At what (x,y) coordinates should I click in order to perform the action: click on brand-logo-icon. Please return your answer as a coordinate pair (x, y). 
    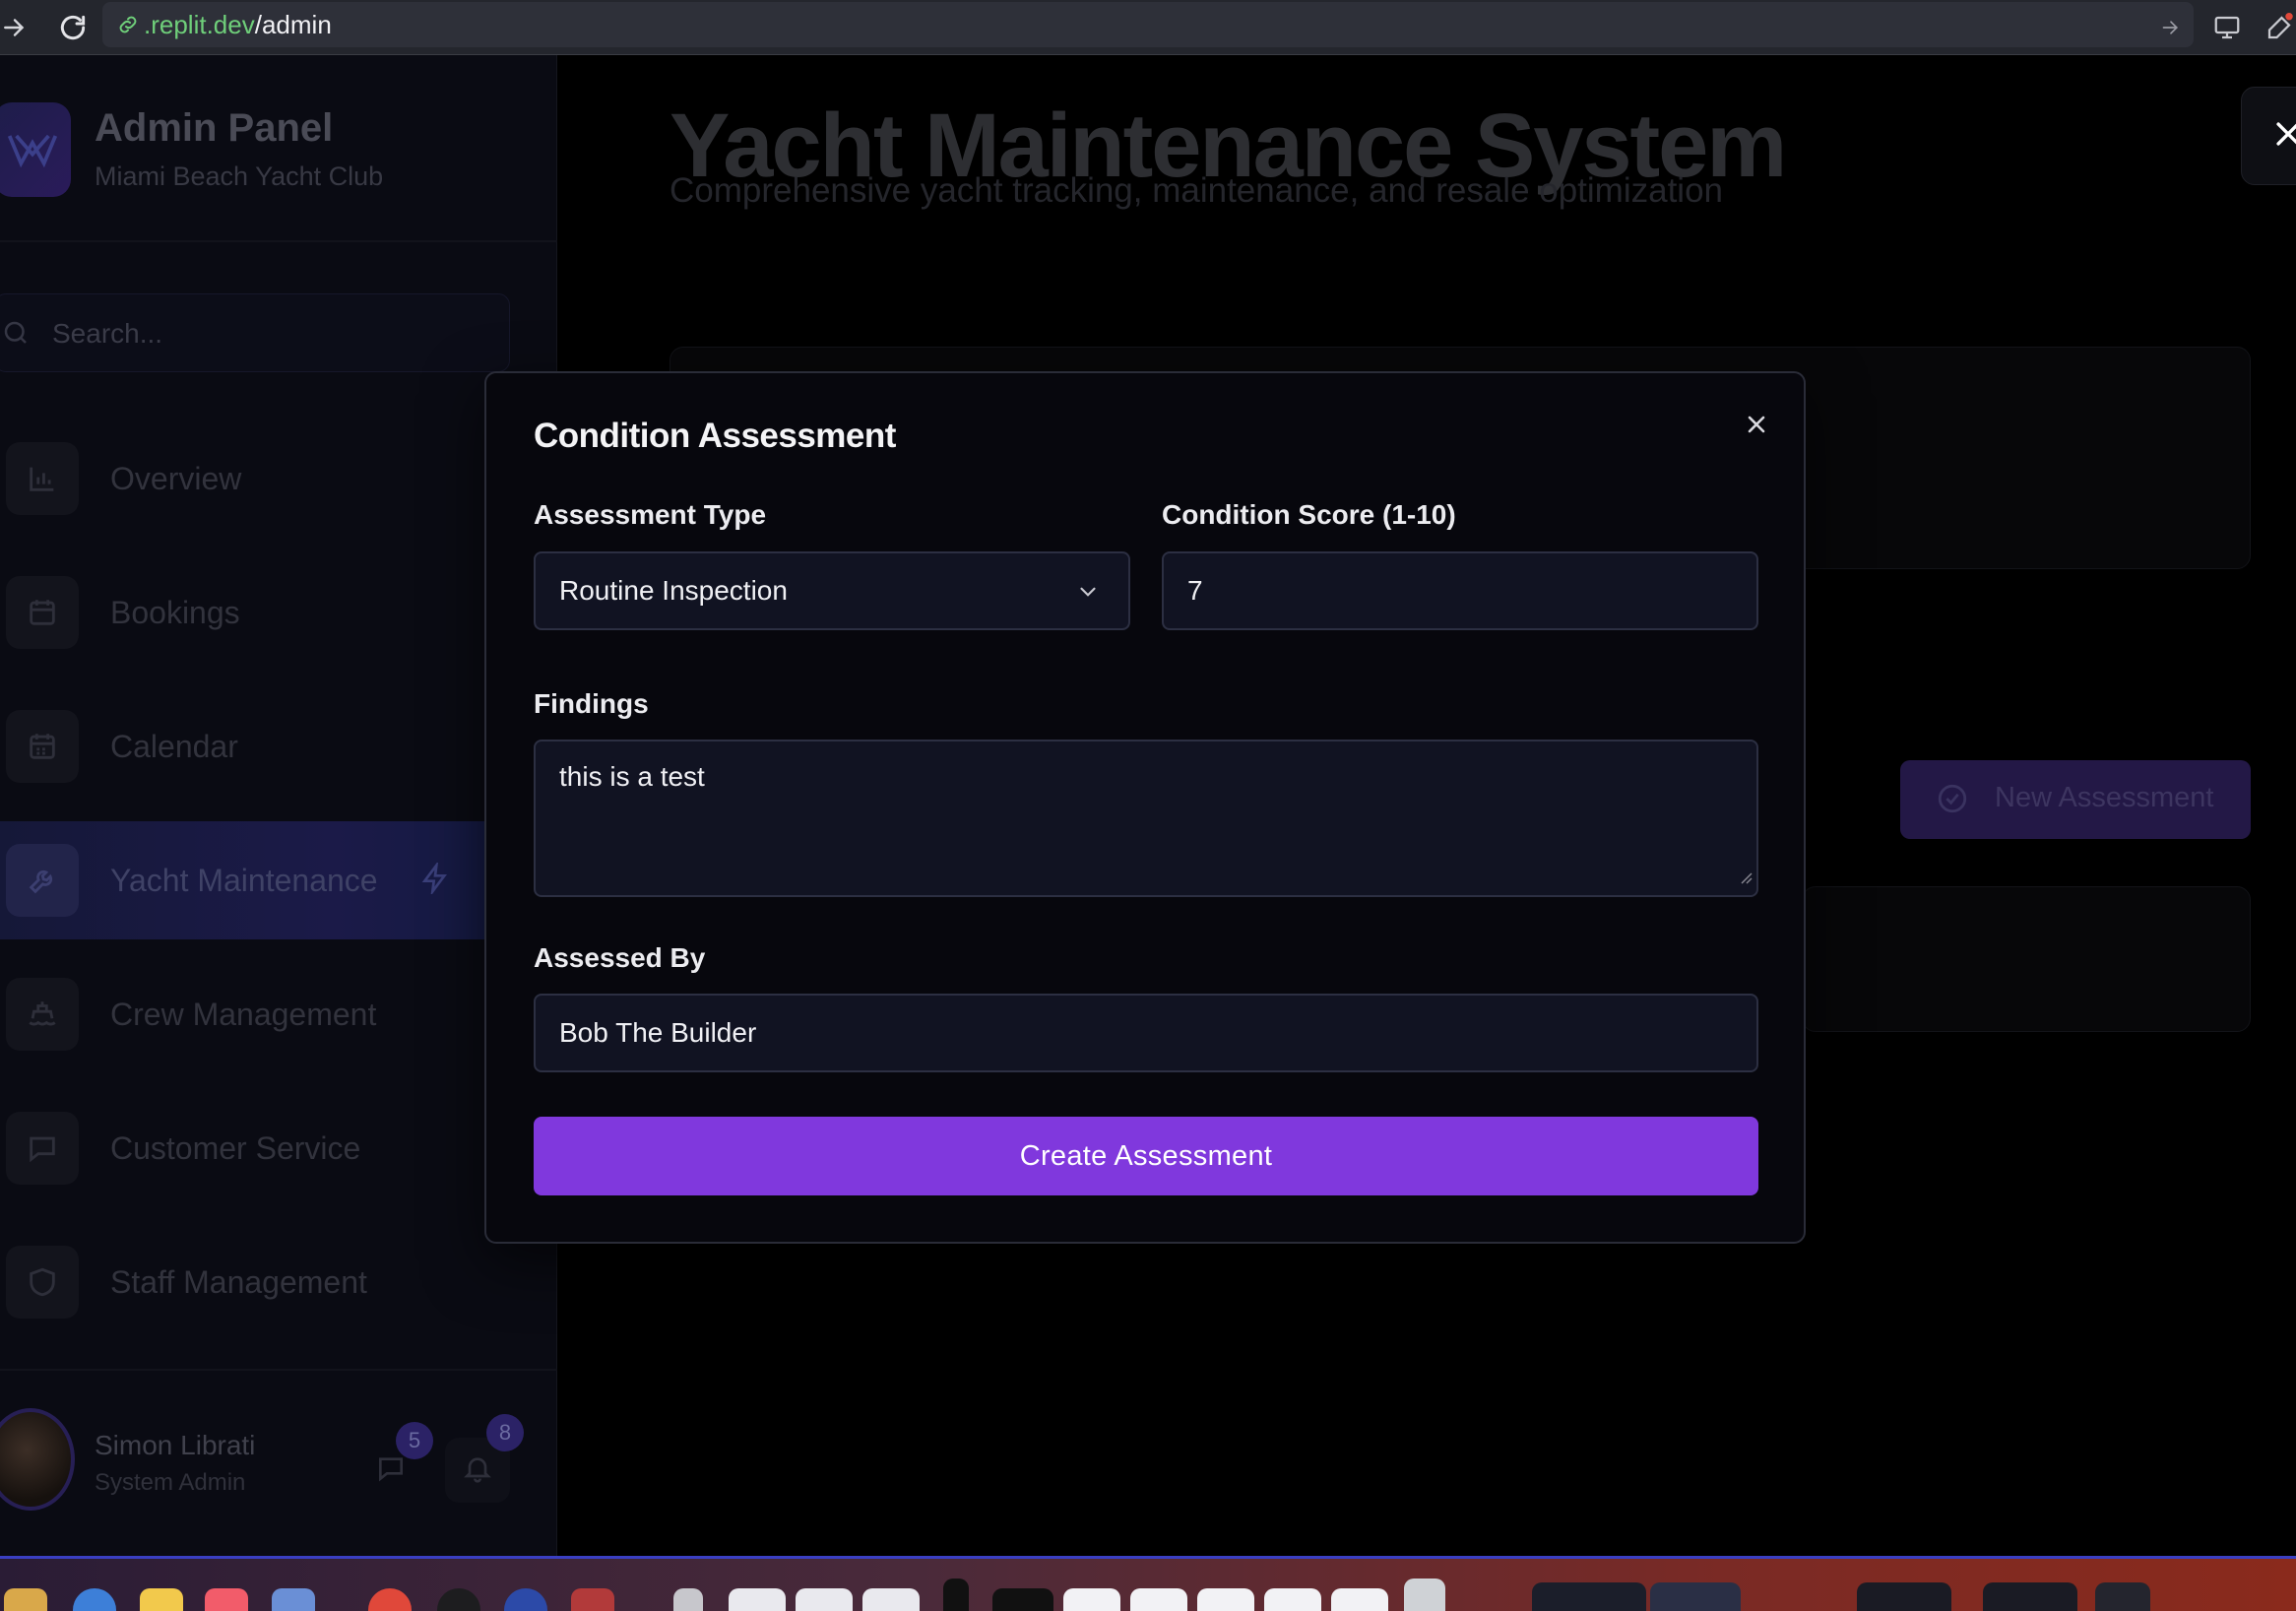
    Looking at the image, I should click on (35, 149).